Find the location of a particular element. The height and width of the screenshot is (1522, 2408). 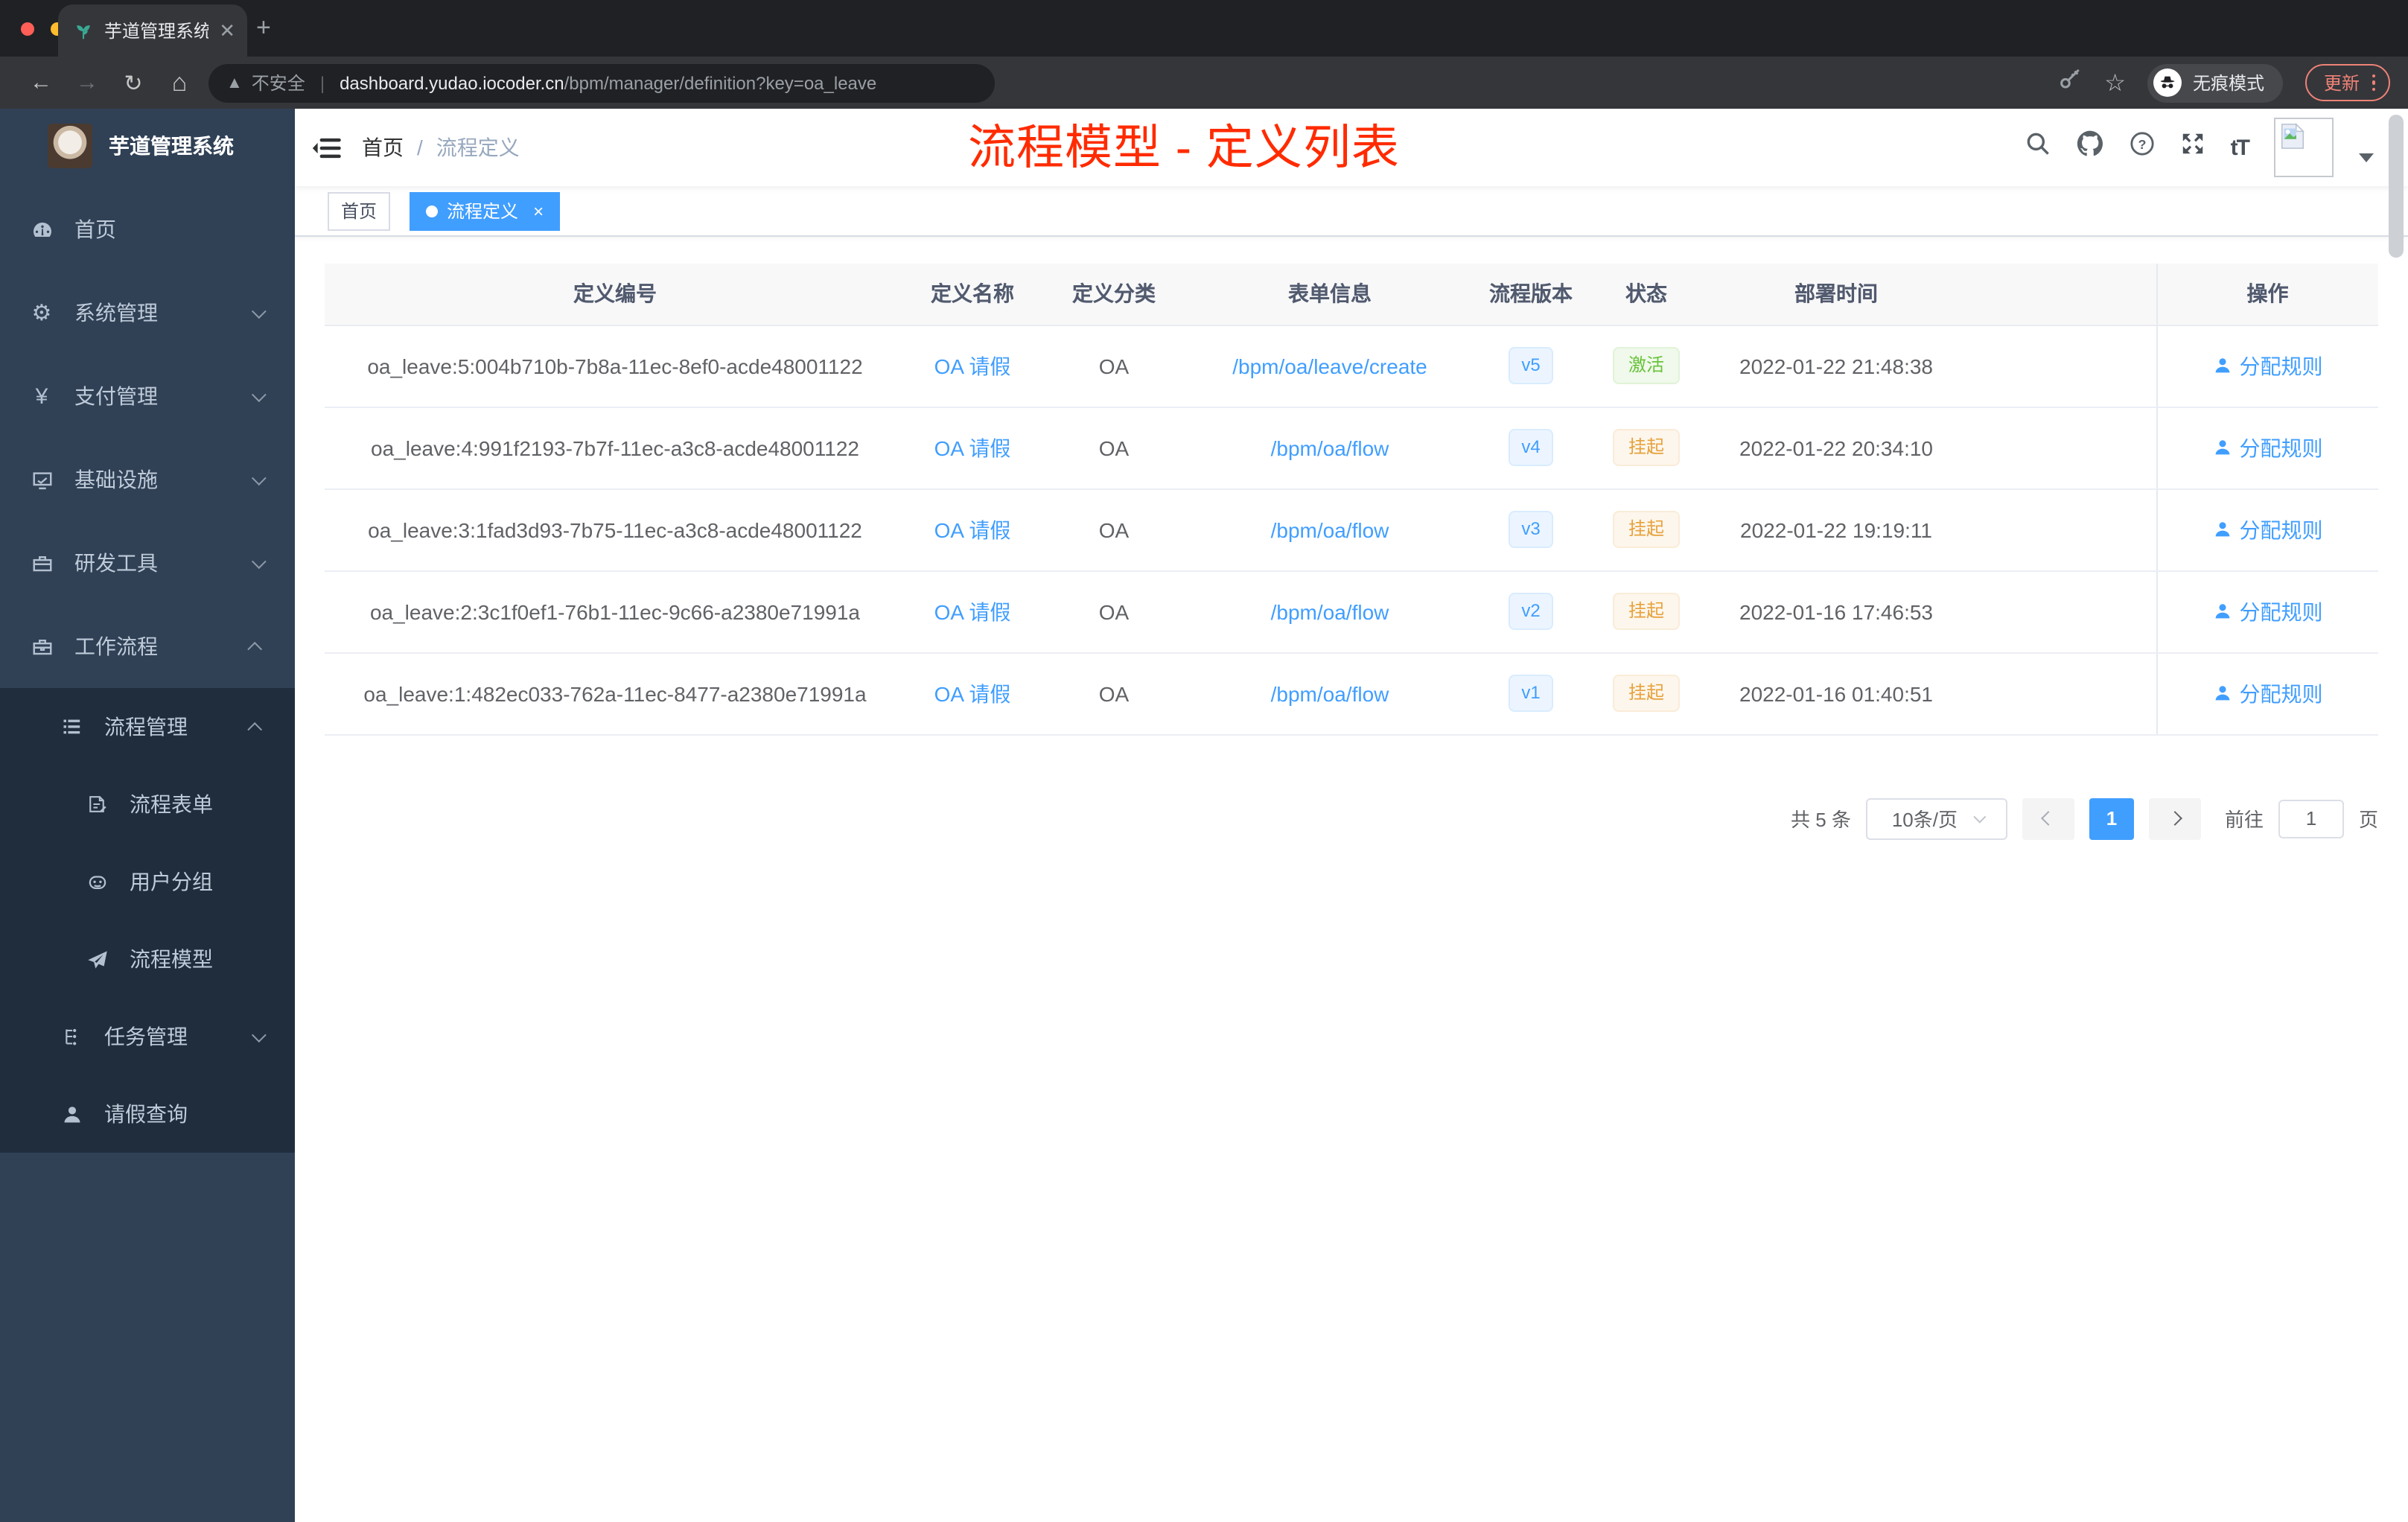

tag-label: 流程定义 is located at coordinates (483, 211).